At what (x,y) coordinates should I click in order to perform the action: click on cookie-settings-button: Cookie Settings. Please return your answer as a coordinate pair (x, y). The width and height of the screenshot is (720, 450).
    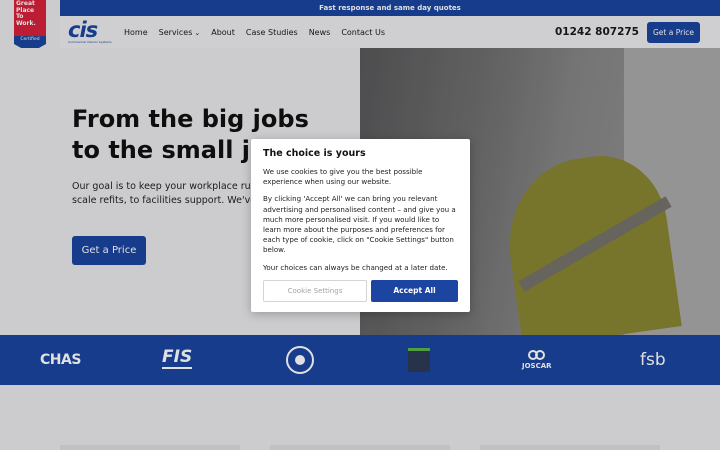
    Looking at the image, I should click on (315, 291).